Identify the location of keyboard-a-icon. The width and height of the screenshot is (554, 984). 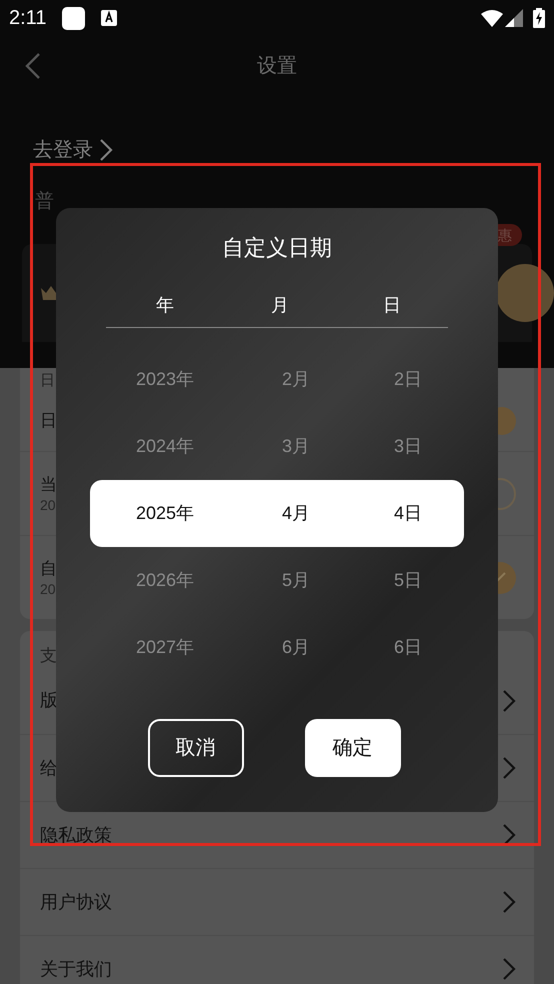
(109, 18).